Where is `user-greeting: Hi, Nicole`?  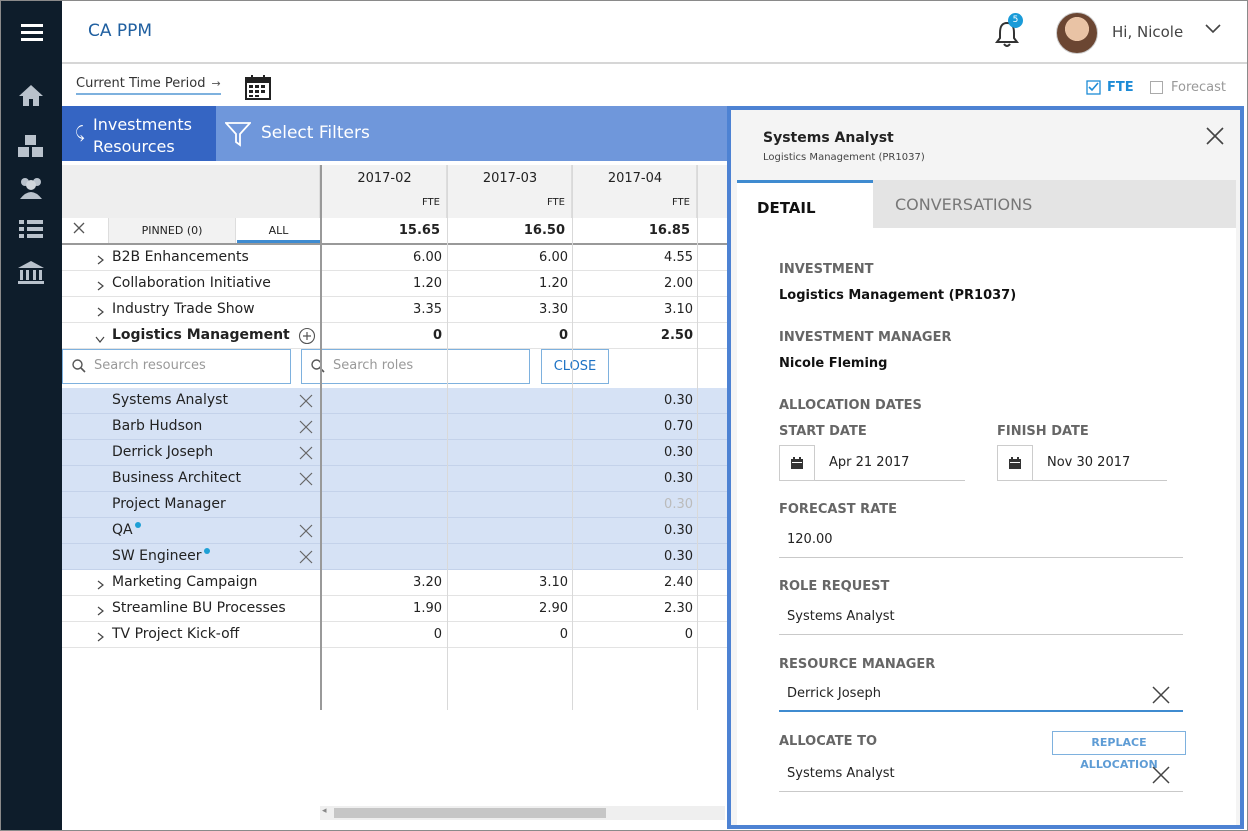
user-greeting: Hi, Nicole is located at coordinates (1147, 32).